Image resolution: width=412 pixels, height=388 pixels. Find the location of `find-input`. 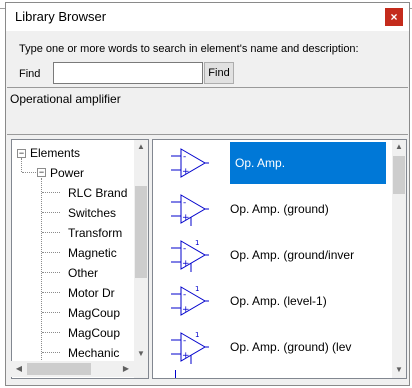

find-input is located at coordinates (128, 73).